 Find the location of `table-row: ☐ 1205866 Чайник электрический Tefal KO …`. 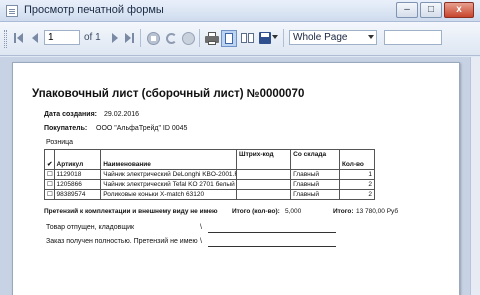

table-row: ☐ 1205866 Чайник электрический Tefal KO … is located at coordinates (210, 184).